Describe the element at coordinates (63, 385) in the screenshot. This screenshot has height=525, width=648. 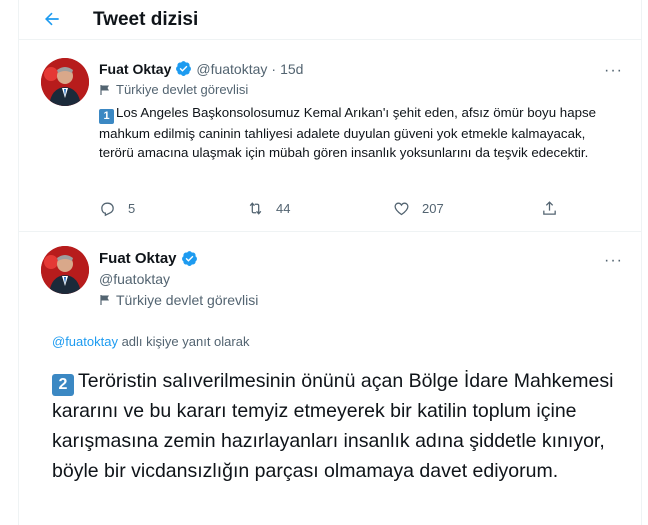
I see `number-2-emoji: 2` at that location.